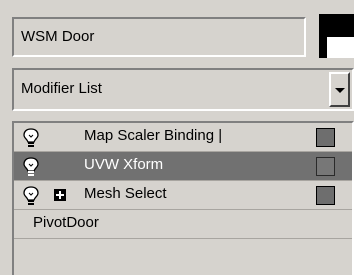 The image size is (354, 275). What do you see at coordinates (153, 135) in the screenshot?
I see `stack-item-label: Map Scaler Binding |` at bounding box center [153, 135].